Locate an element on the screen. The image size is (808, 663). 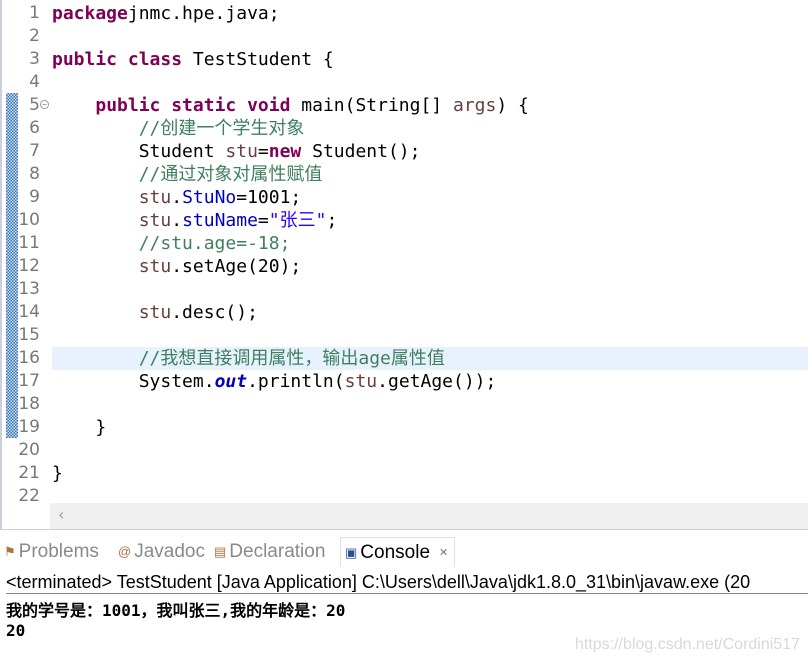
code-token: public static void is located at coordinates (198, 105).